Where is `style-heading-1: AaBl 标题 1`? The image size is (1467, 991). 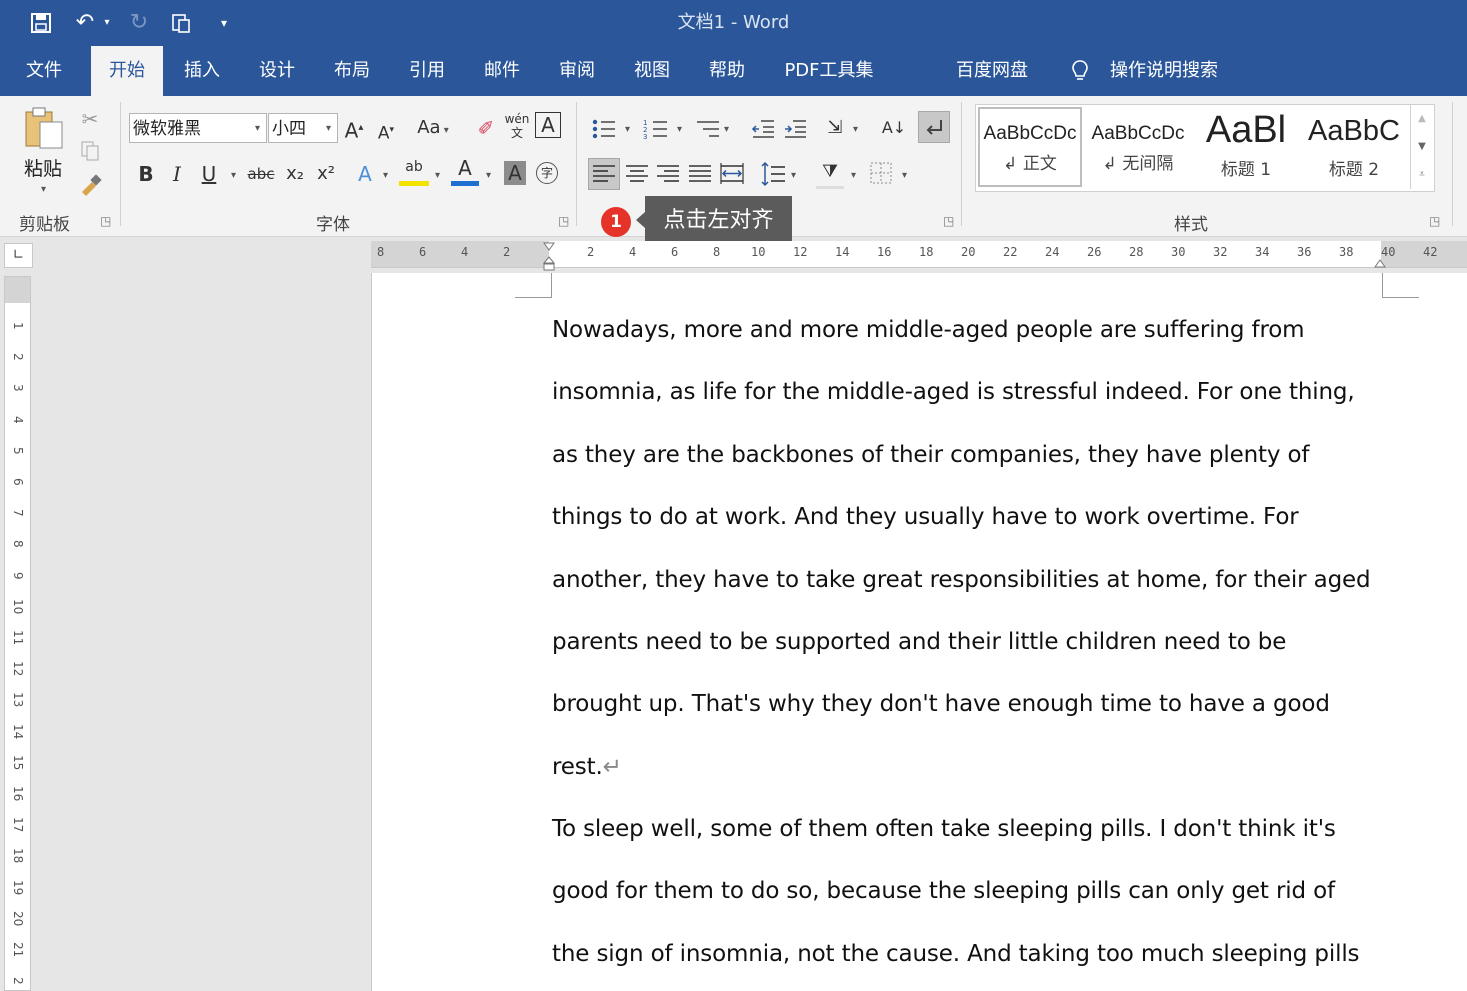
style-heading-1: AaBl 标题 1 is located at coordinates (1246, 147).